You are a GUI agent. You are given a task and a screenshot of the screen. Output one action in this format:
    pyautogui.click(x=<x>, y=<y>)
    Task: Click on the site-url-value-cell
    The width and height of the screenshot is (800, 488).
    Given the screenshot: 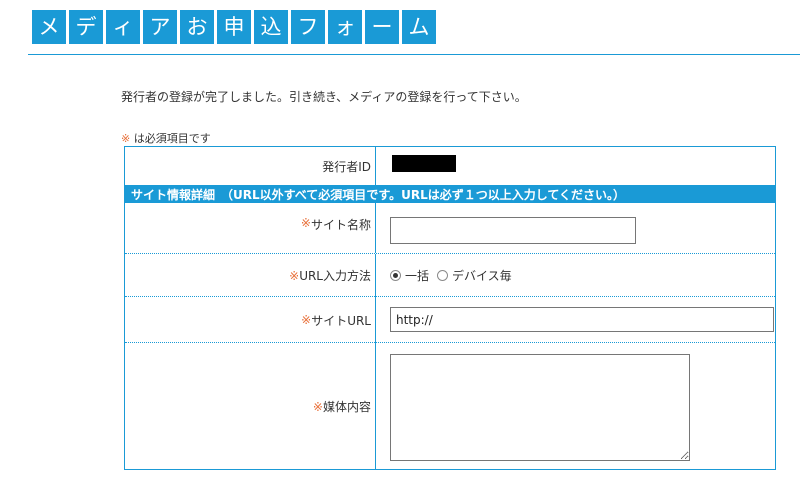 What is the action you would take?
    pyautogui.click(x=575, y=320)
    